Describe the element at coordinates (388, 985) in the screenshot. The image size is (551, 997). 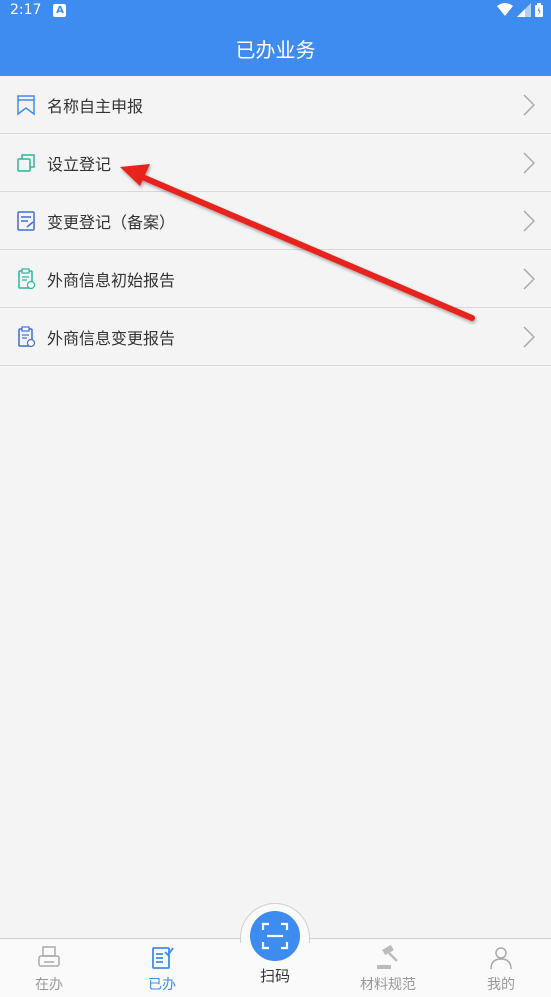
I see `tab-label: 材料规范` at that location.